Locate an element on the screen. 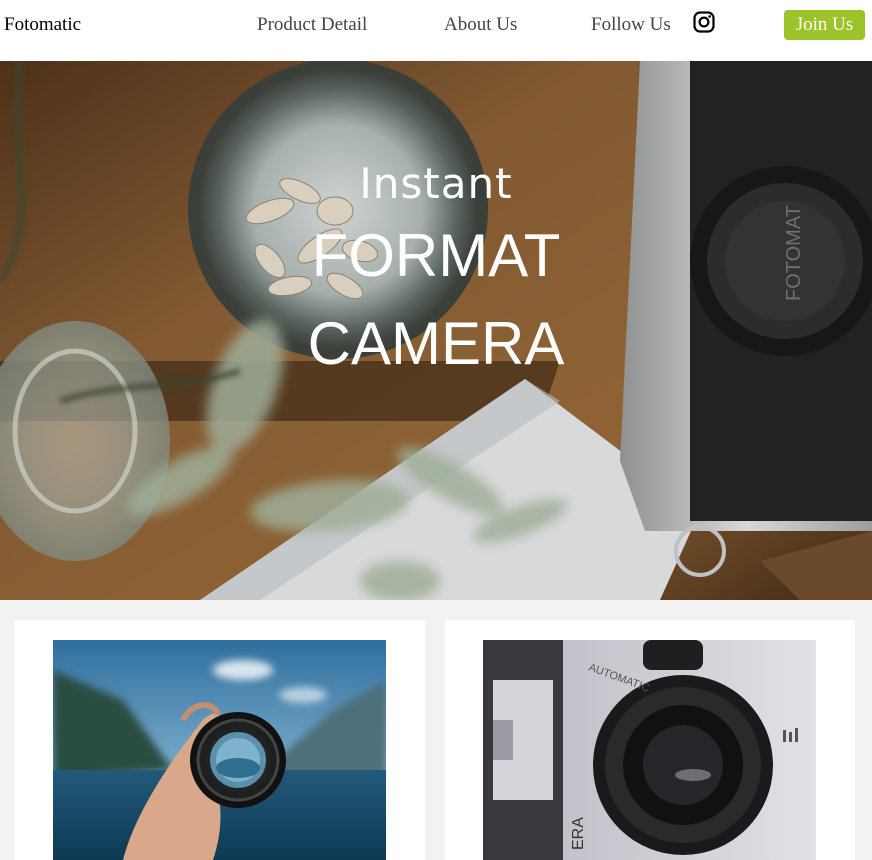 This screenshot has width=872, height=860. hero-line-camera: CAMERA is located at coordinates (436, 343).